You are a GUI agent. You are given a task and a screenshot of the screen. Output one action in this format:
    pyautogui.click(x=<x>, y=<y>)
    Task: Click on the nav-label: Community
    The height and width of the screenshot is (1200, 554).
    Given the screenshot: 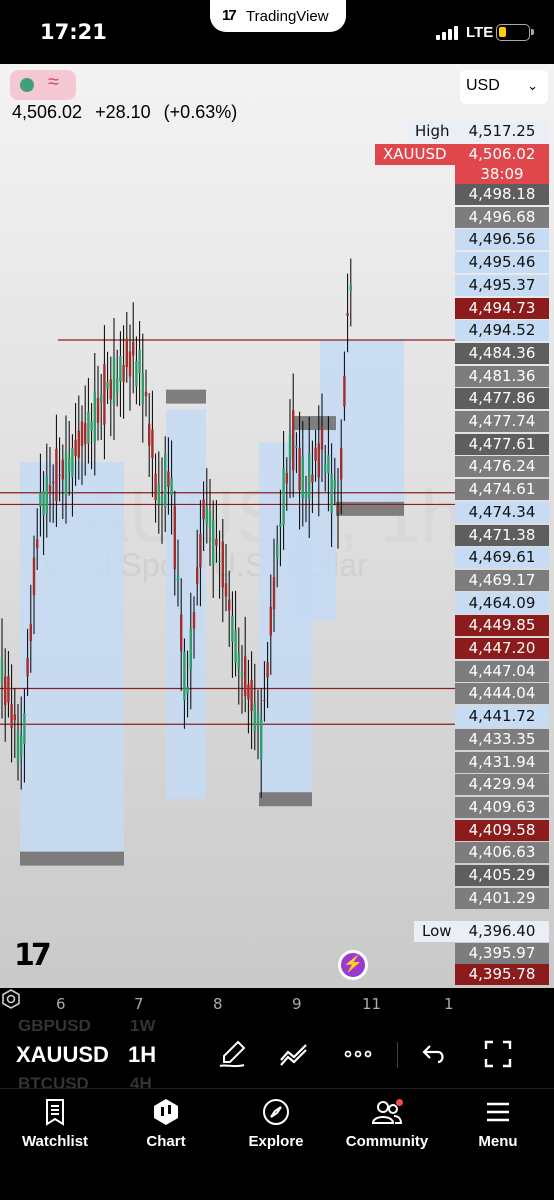 What is the action you would take?
    pyautogui.click(x=387, y=1141)
    